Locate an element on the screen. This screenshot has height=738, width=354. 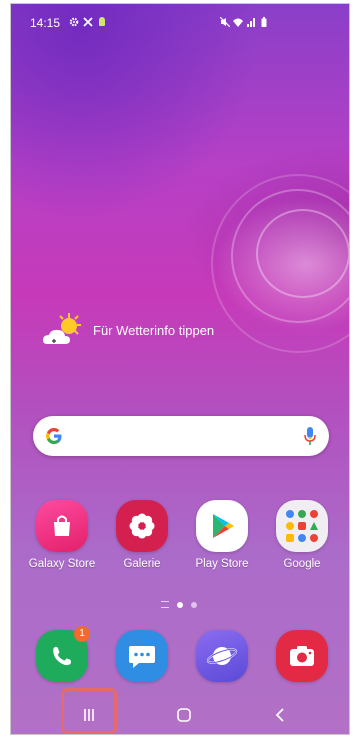
planet-icon is located at coordinates (222, 656).